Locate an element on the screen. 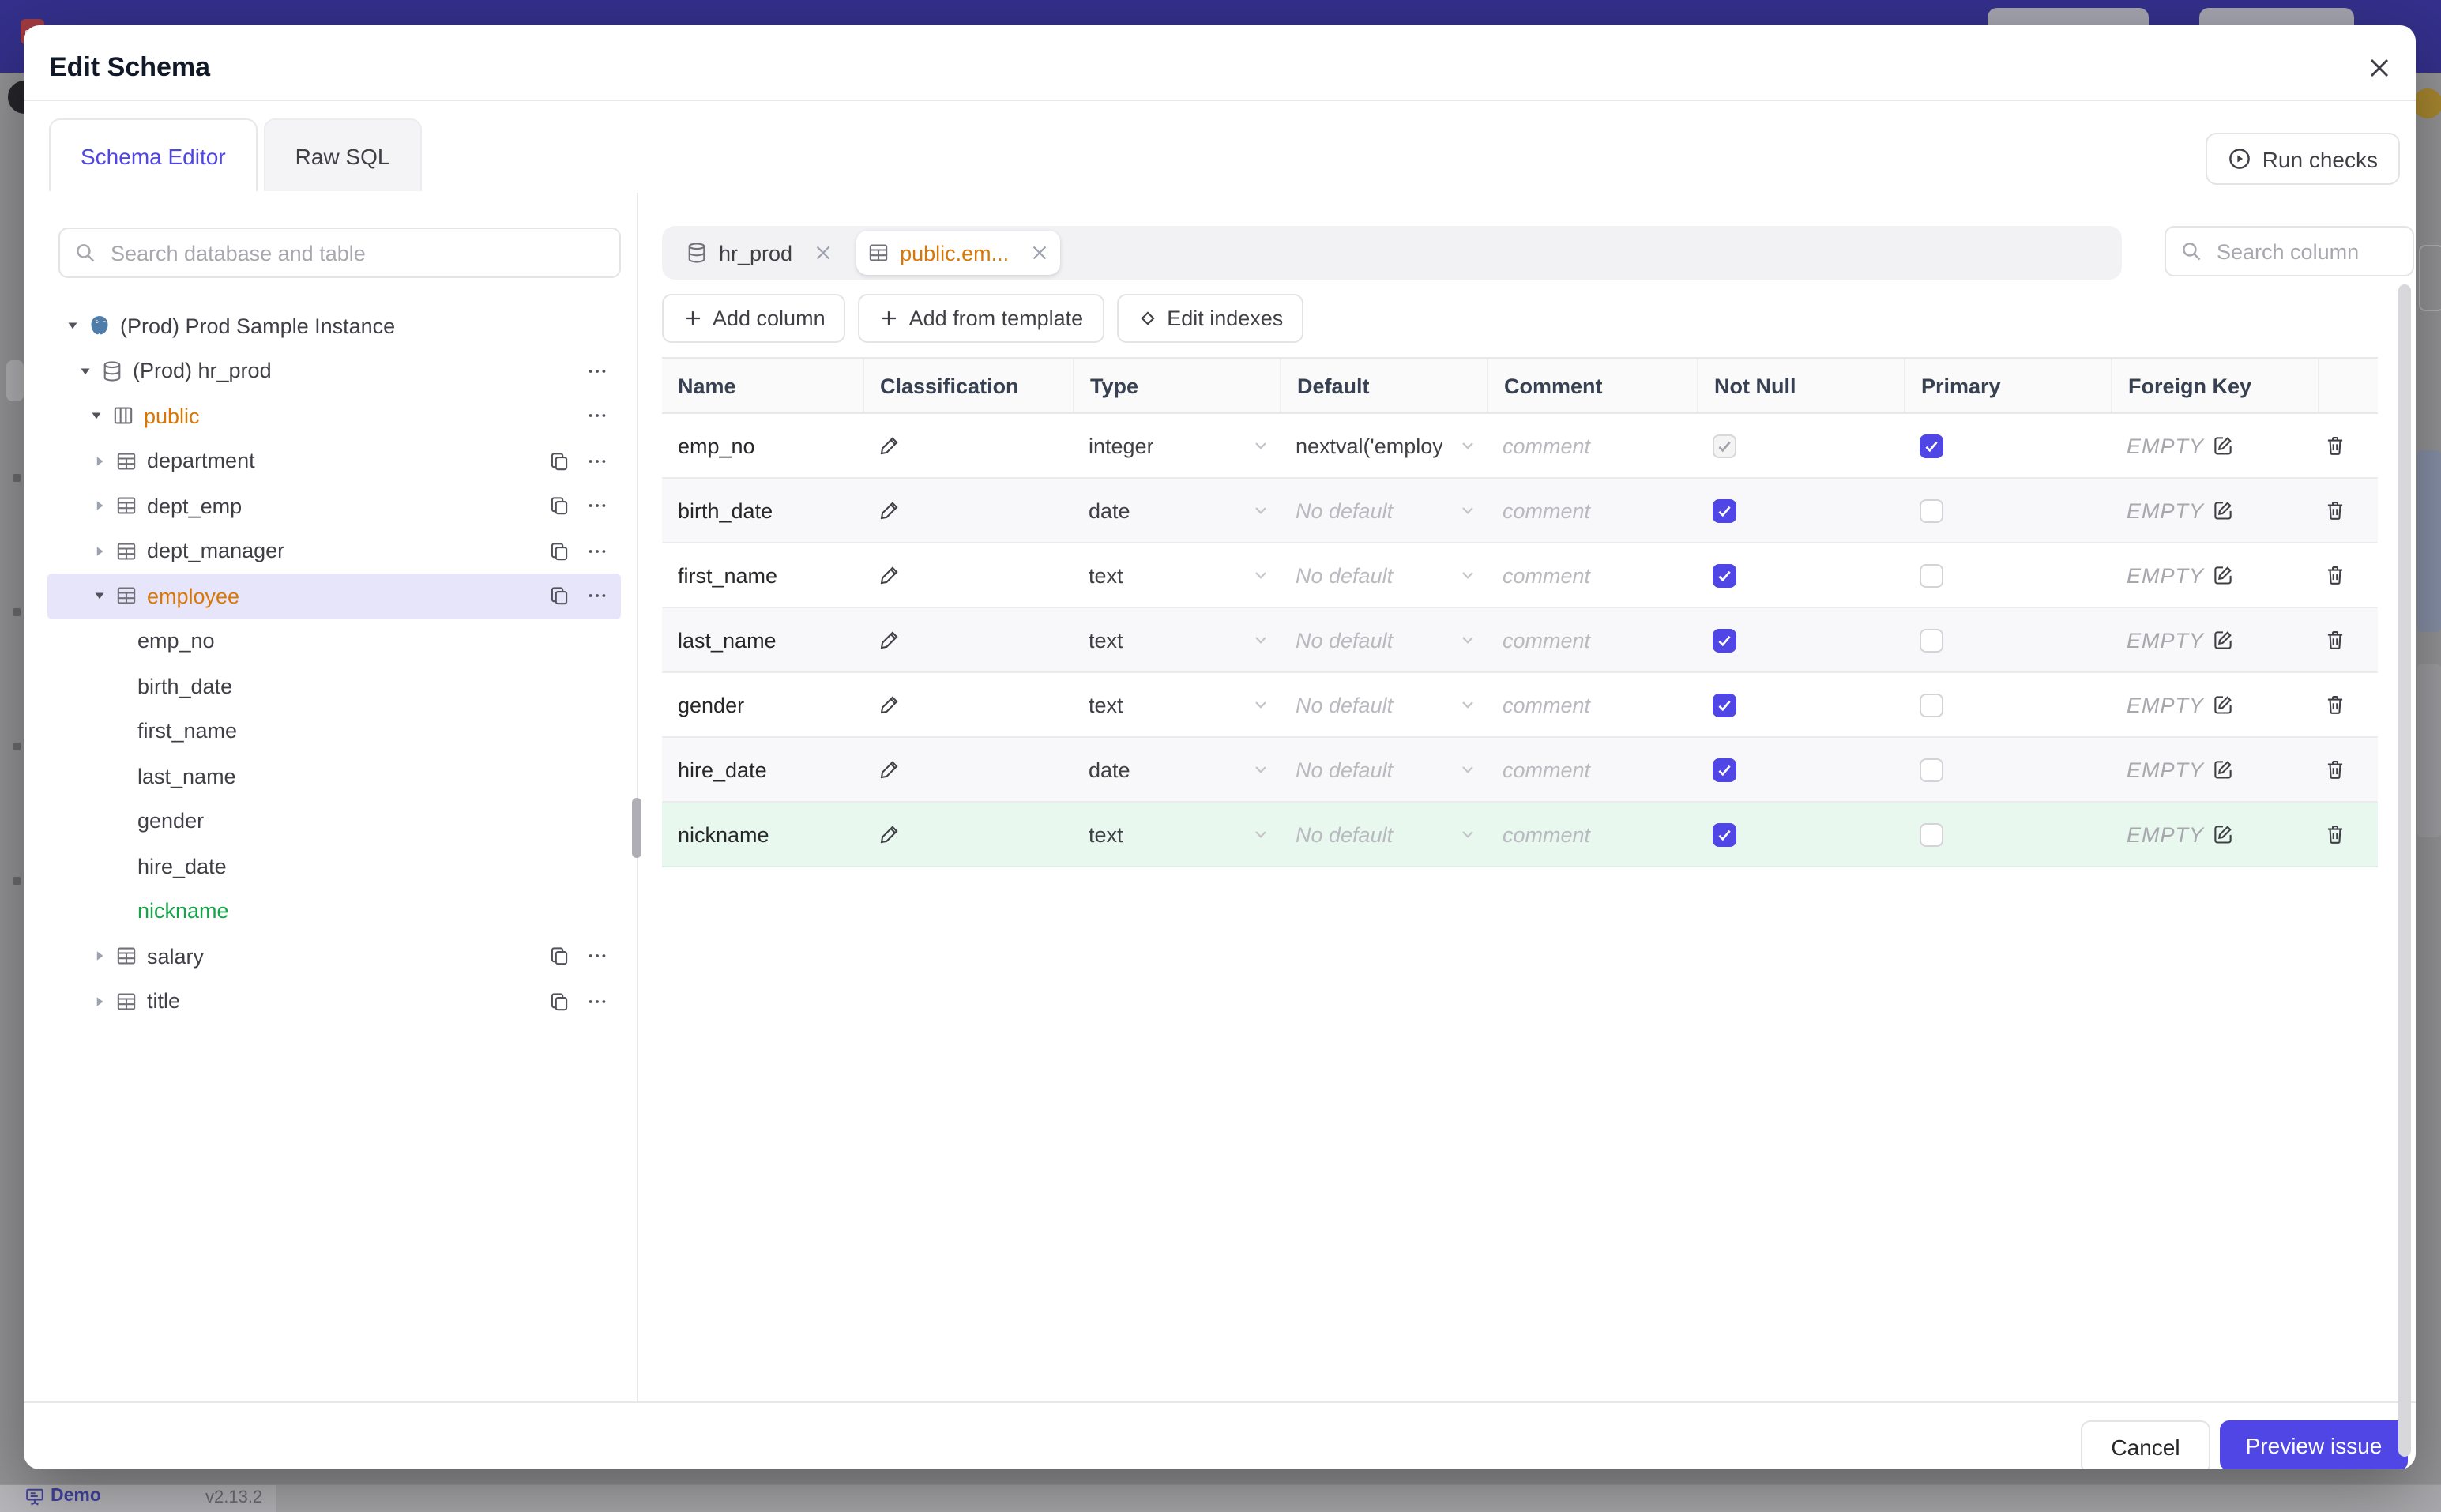 This screenshot has width=2441, height=1512. tree-item-gender: gender is located at coordinates (334, 821).